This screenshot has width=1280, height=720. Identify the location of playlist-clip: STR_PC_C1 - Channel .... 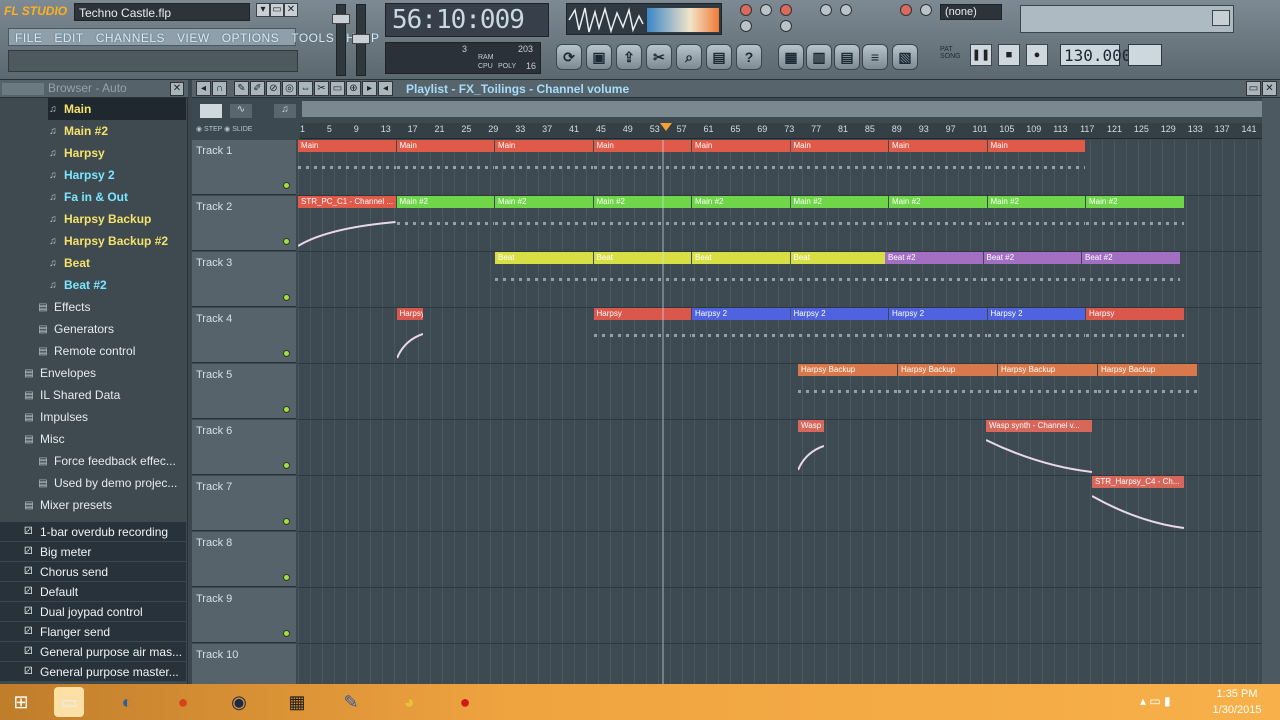
(347, 223).